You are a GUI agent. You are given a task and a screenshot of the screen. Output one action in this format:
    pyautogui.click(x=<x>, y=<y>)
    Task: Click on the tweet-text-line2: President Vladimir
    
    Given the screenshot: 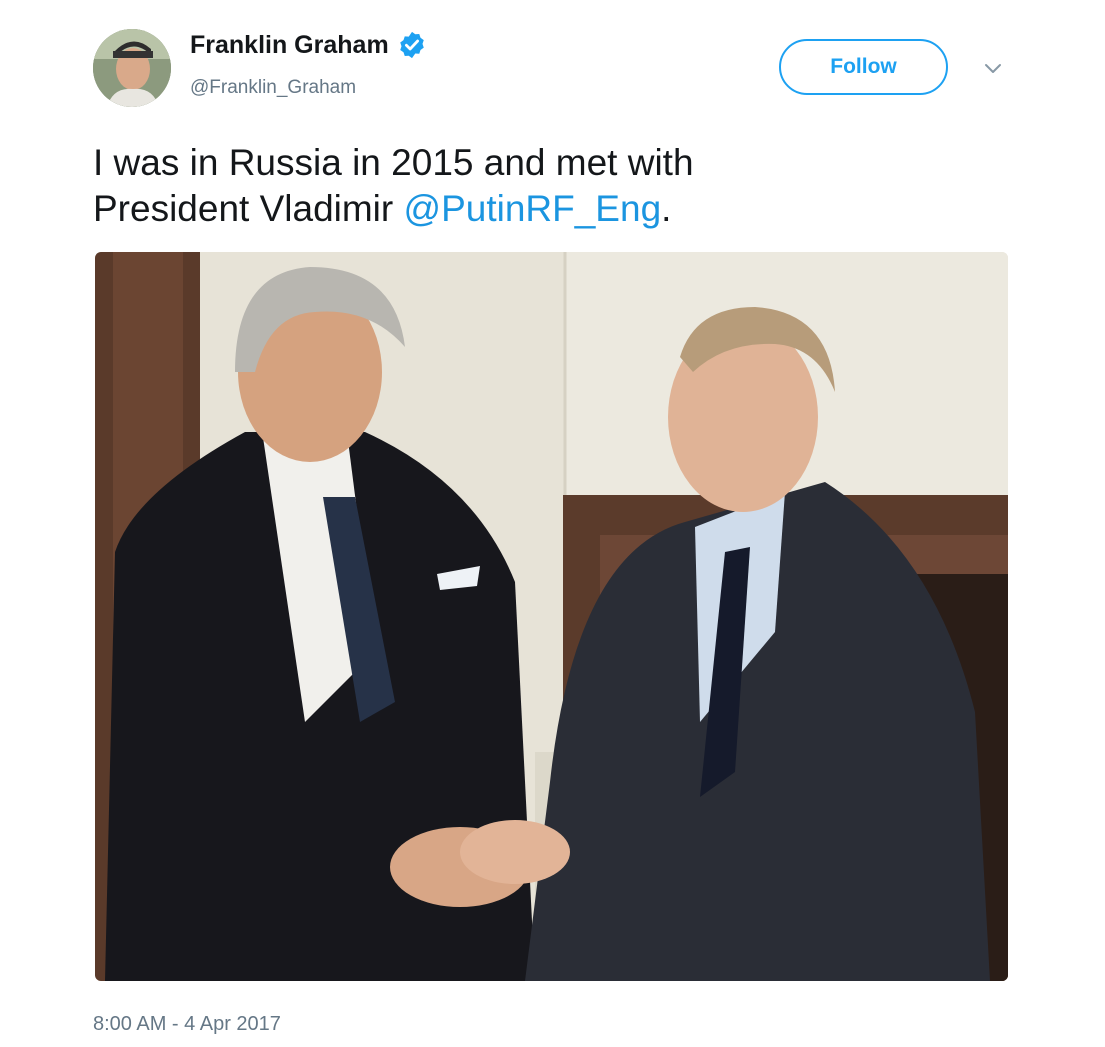 What is the action you would take?
    pyautogui.click(x=248, y=208)
    